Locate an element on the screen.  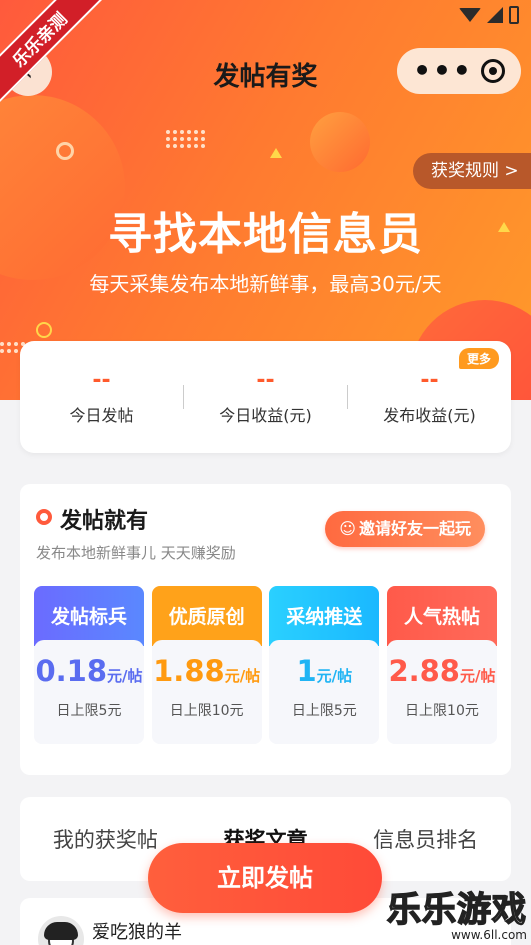
reward-body: 1.88元/帖 日上限10元 is located at coordinates (206, 692).